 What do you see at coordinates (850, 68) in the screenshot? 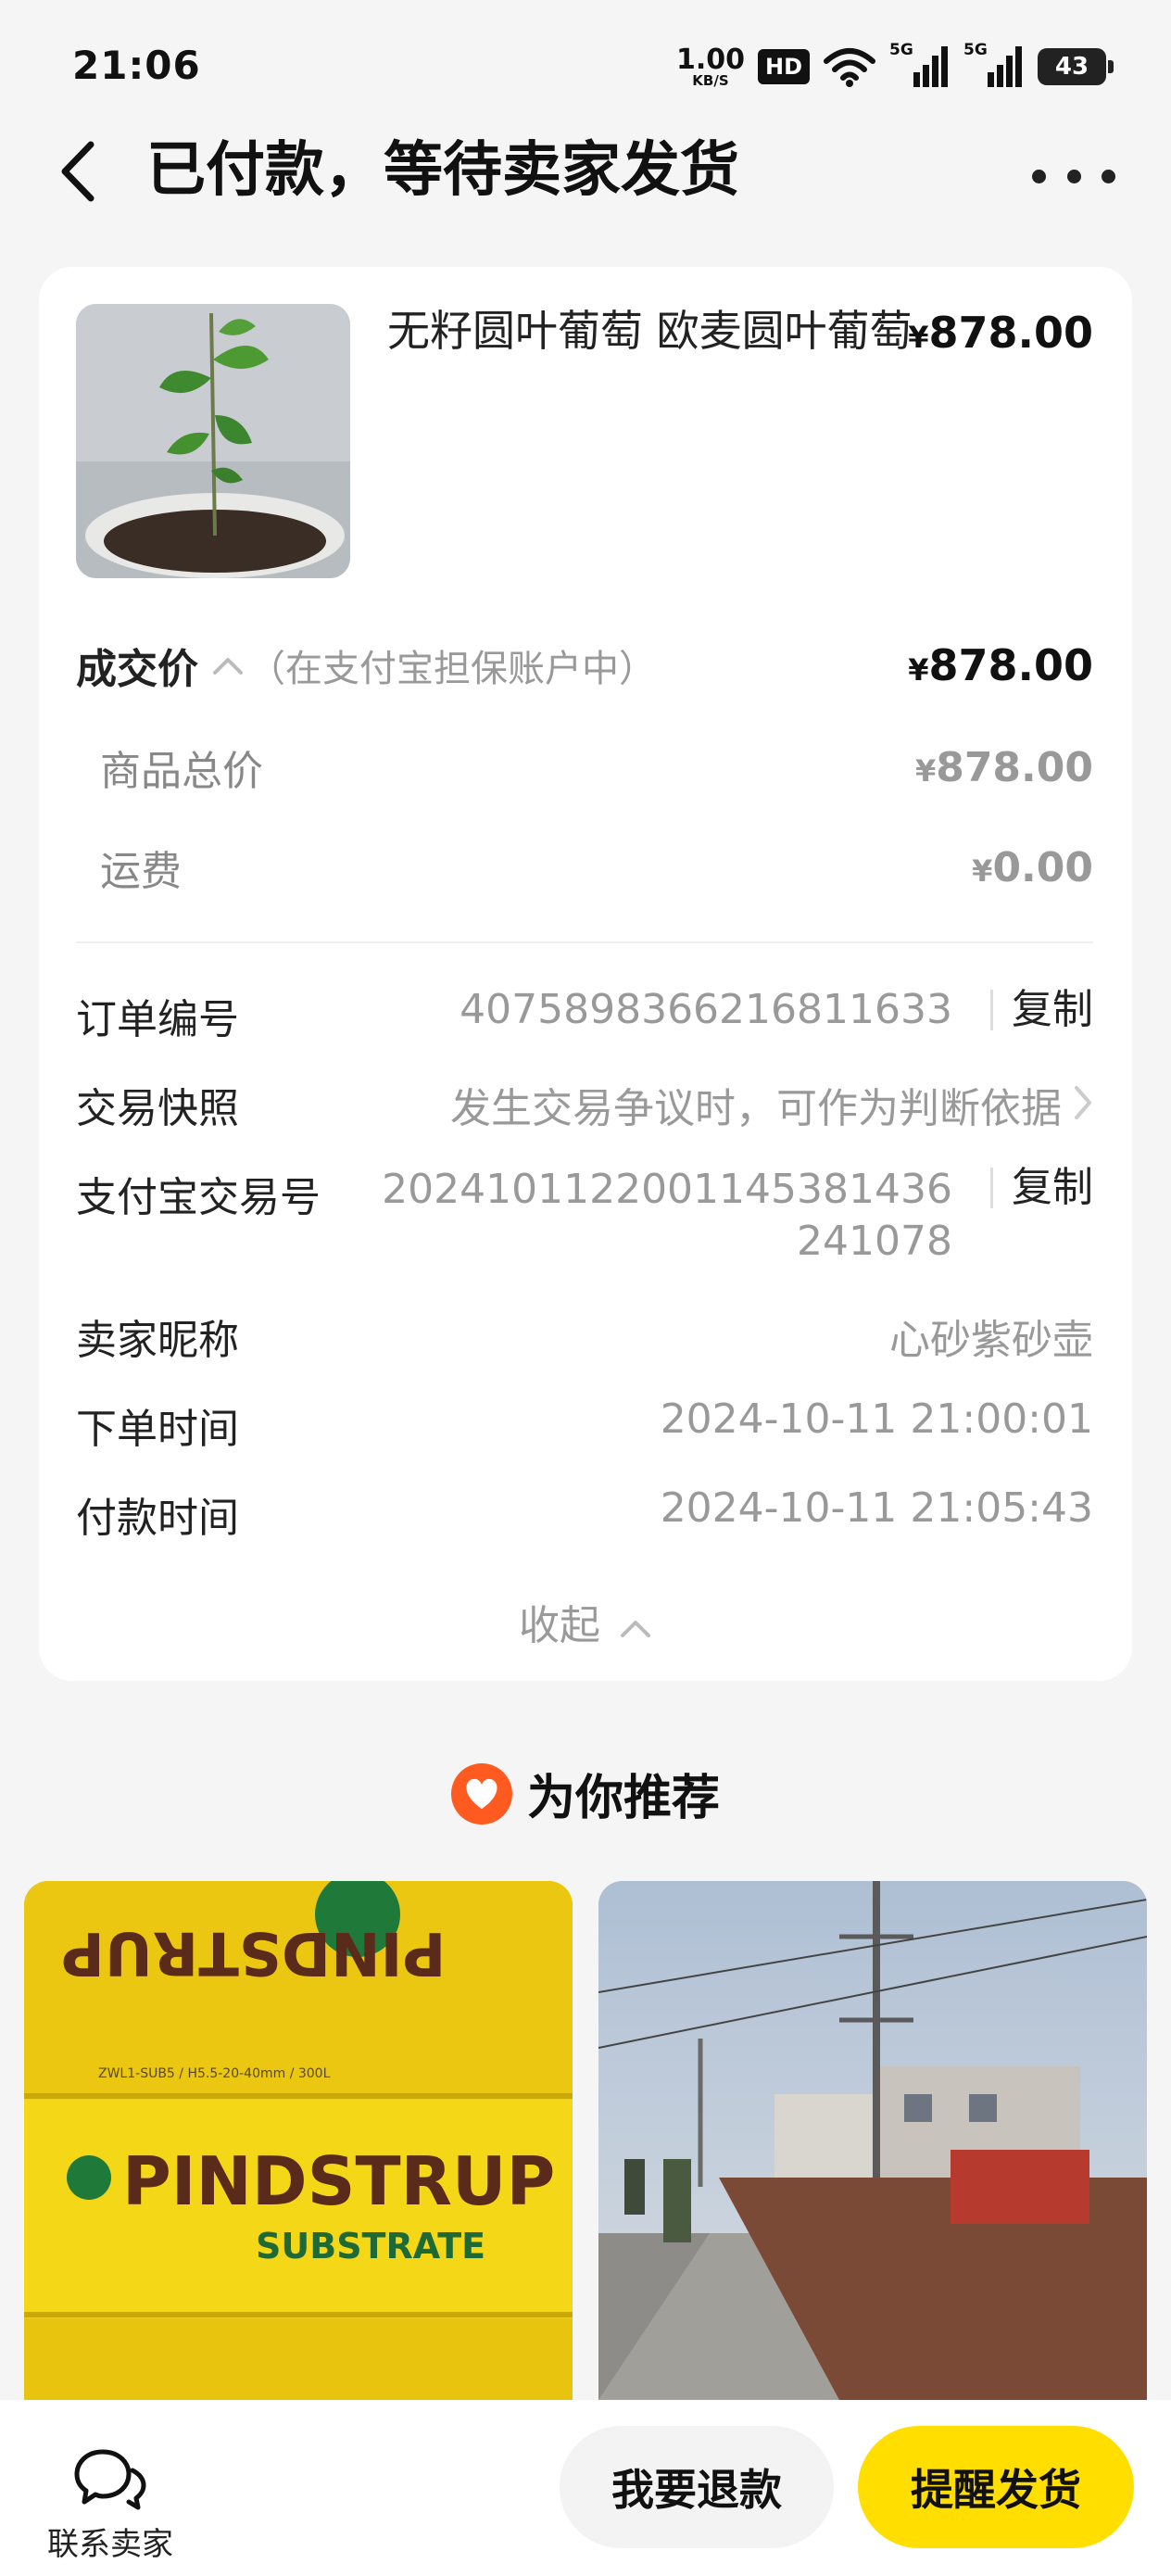
I see `wifi-icon` at bounding box center [850, 68].